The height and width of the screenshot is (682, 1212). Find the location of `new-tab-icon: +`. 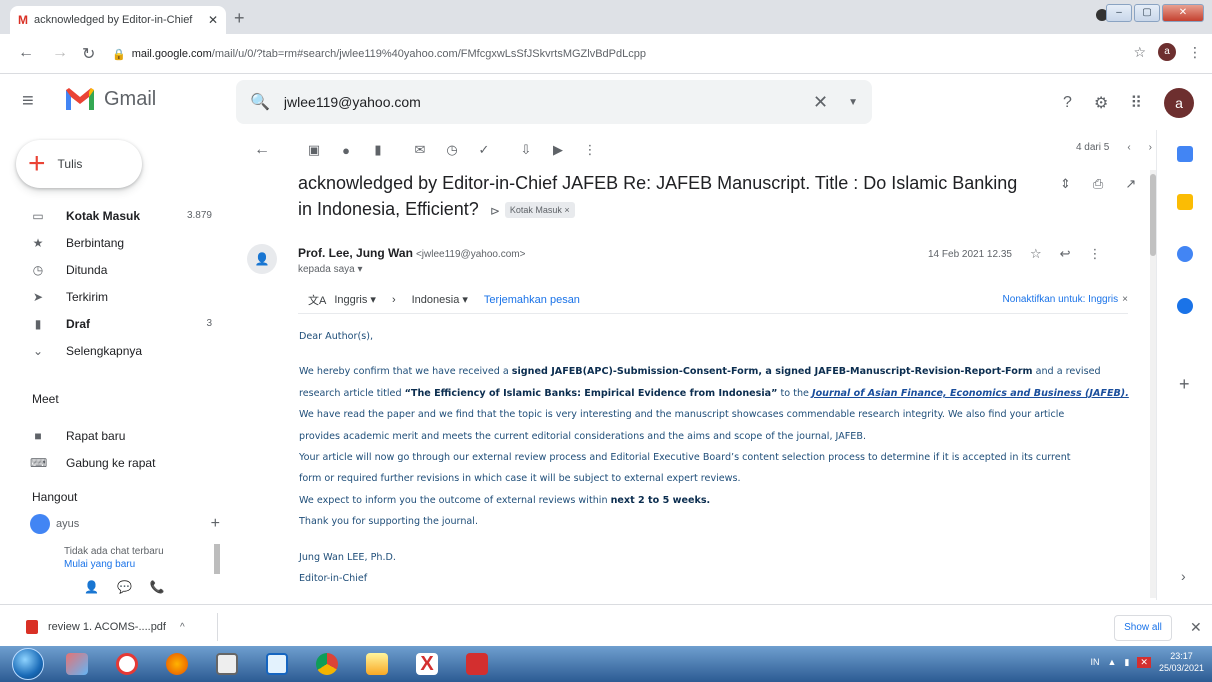

new-tab-icon: + is located at coordinates (239, 18).